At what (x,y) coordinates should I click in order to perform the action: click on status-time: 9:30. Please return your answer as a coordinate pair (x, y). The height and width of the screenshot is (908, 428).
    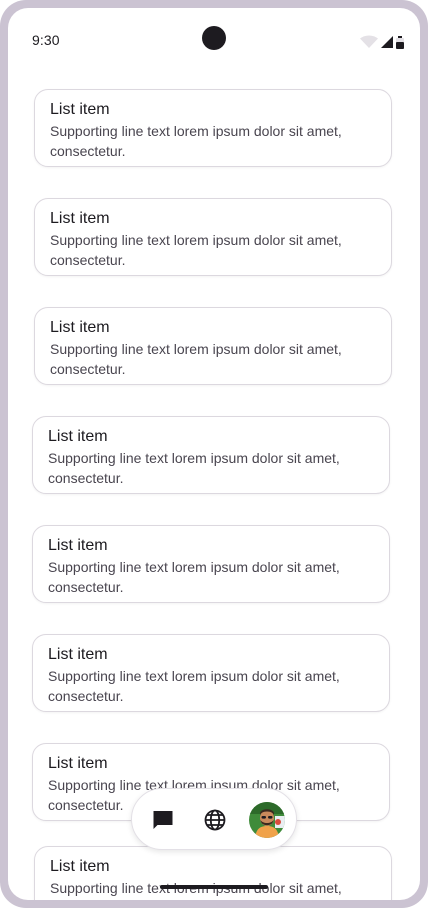
    Looking at the image, I should click on (46, 40).